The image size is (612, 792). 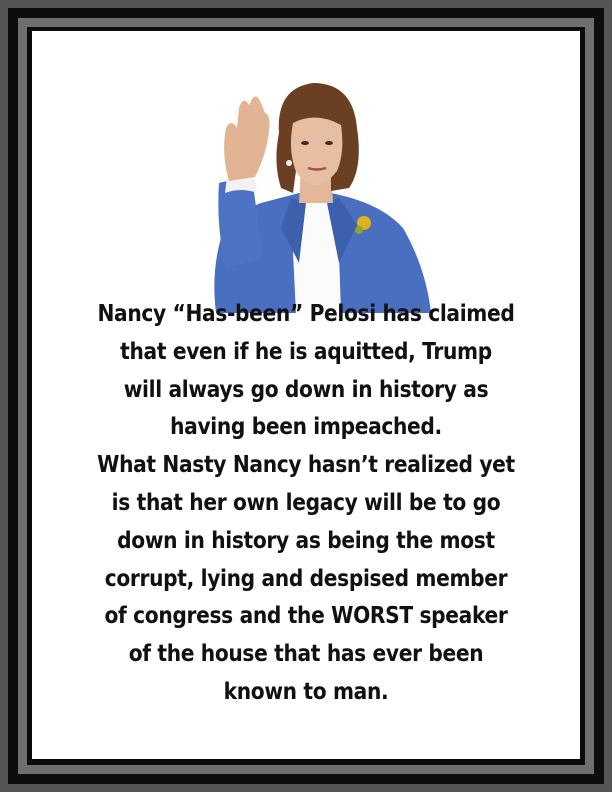 What do you see at coordinates (306, 313) in the screenshot?
I see `caption-line: Nancy “Has-been” Pelosi has claimed` at bounding box center [306, 313].